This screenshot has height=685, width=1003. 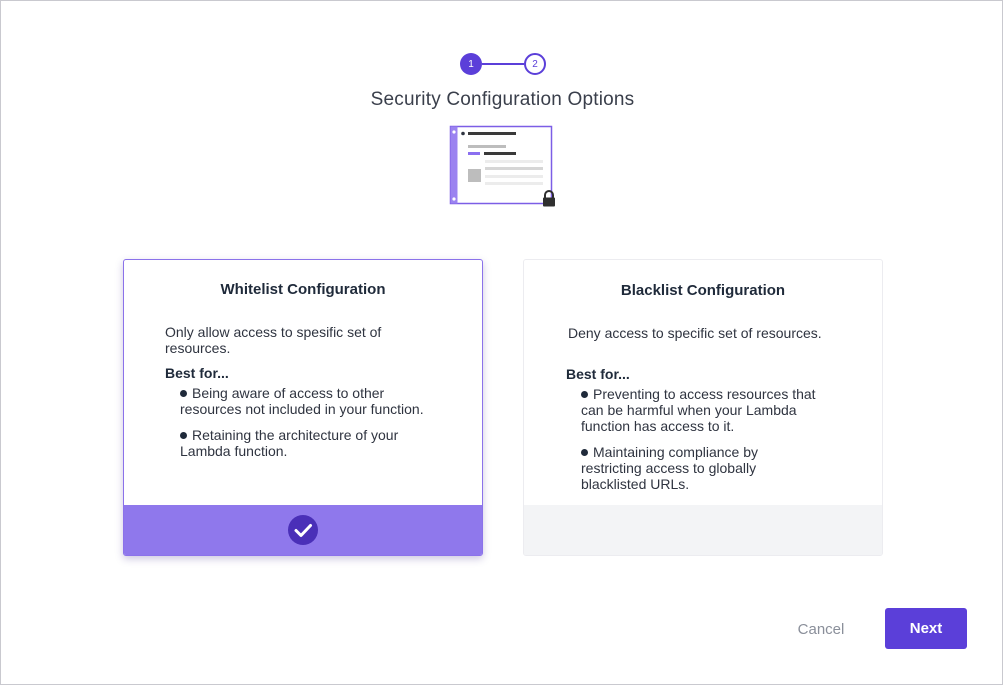 What do you see at coordinates (303, 289) in the screenshot?
I see `card-title: Whitelist Configuration` at bounding box center [303, 289].